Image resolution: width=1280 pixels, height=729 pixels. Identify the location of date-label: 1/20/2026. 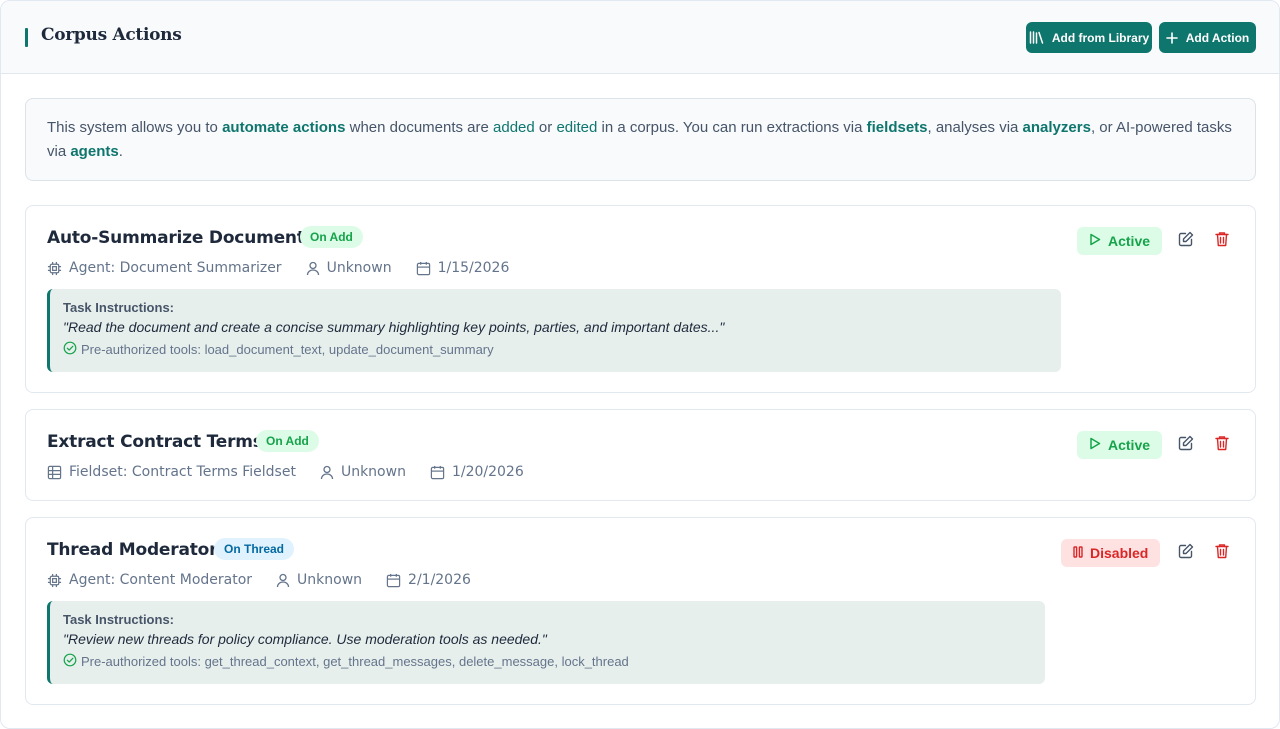
(487, 472).